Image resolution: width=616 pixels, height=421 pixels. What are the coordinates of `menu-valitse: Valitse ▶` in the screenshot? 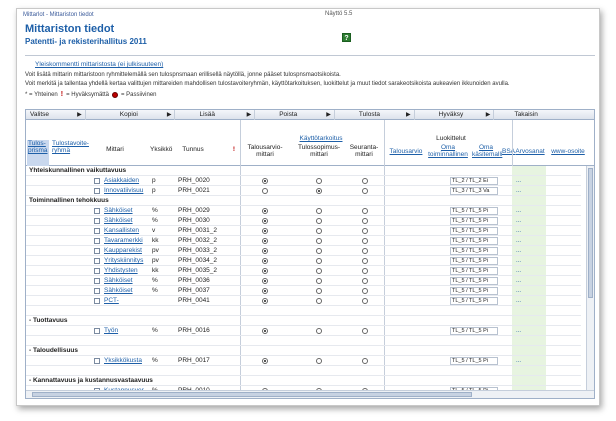 It's located at (56, 115).